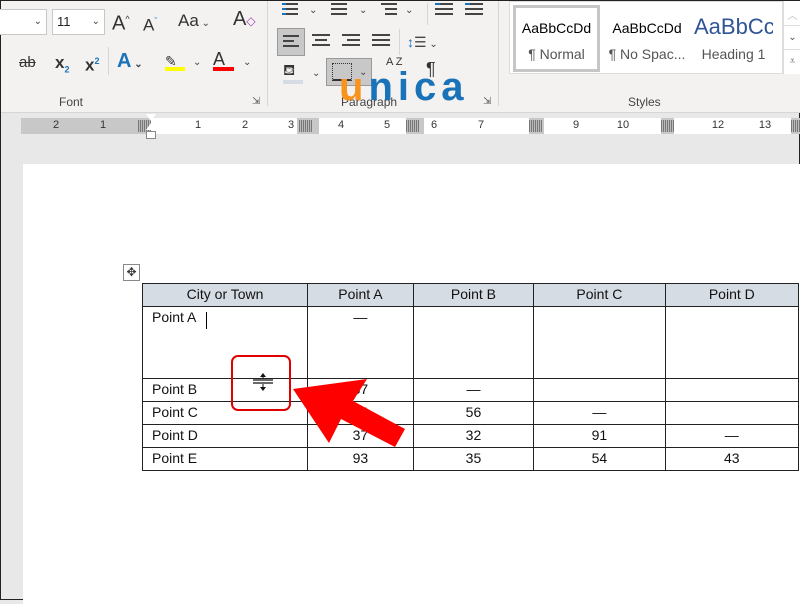  I want to click on indent-marker-icon, so click(151, 128).